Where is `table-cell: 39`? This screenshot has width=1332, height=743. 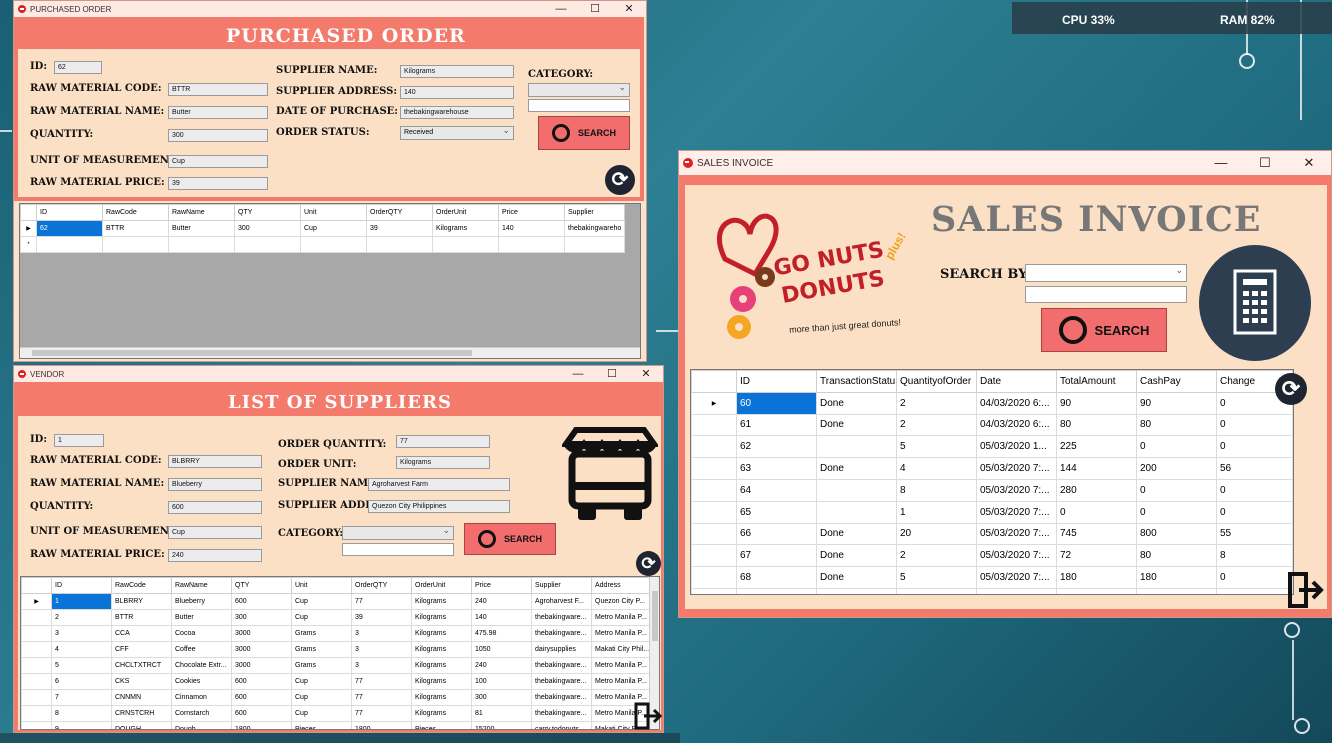 table-cell: 39 is located at coordinates (399, 228).